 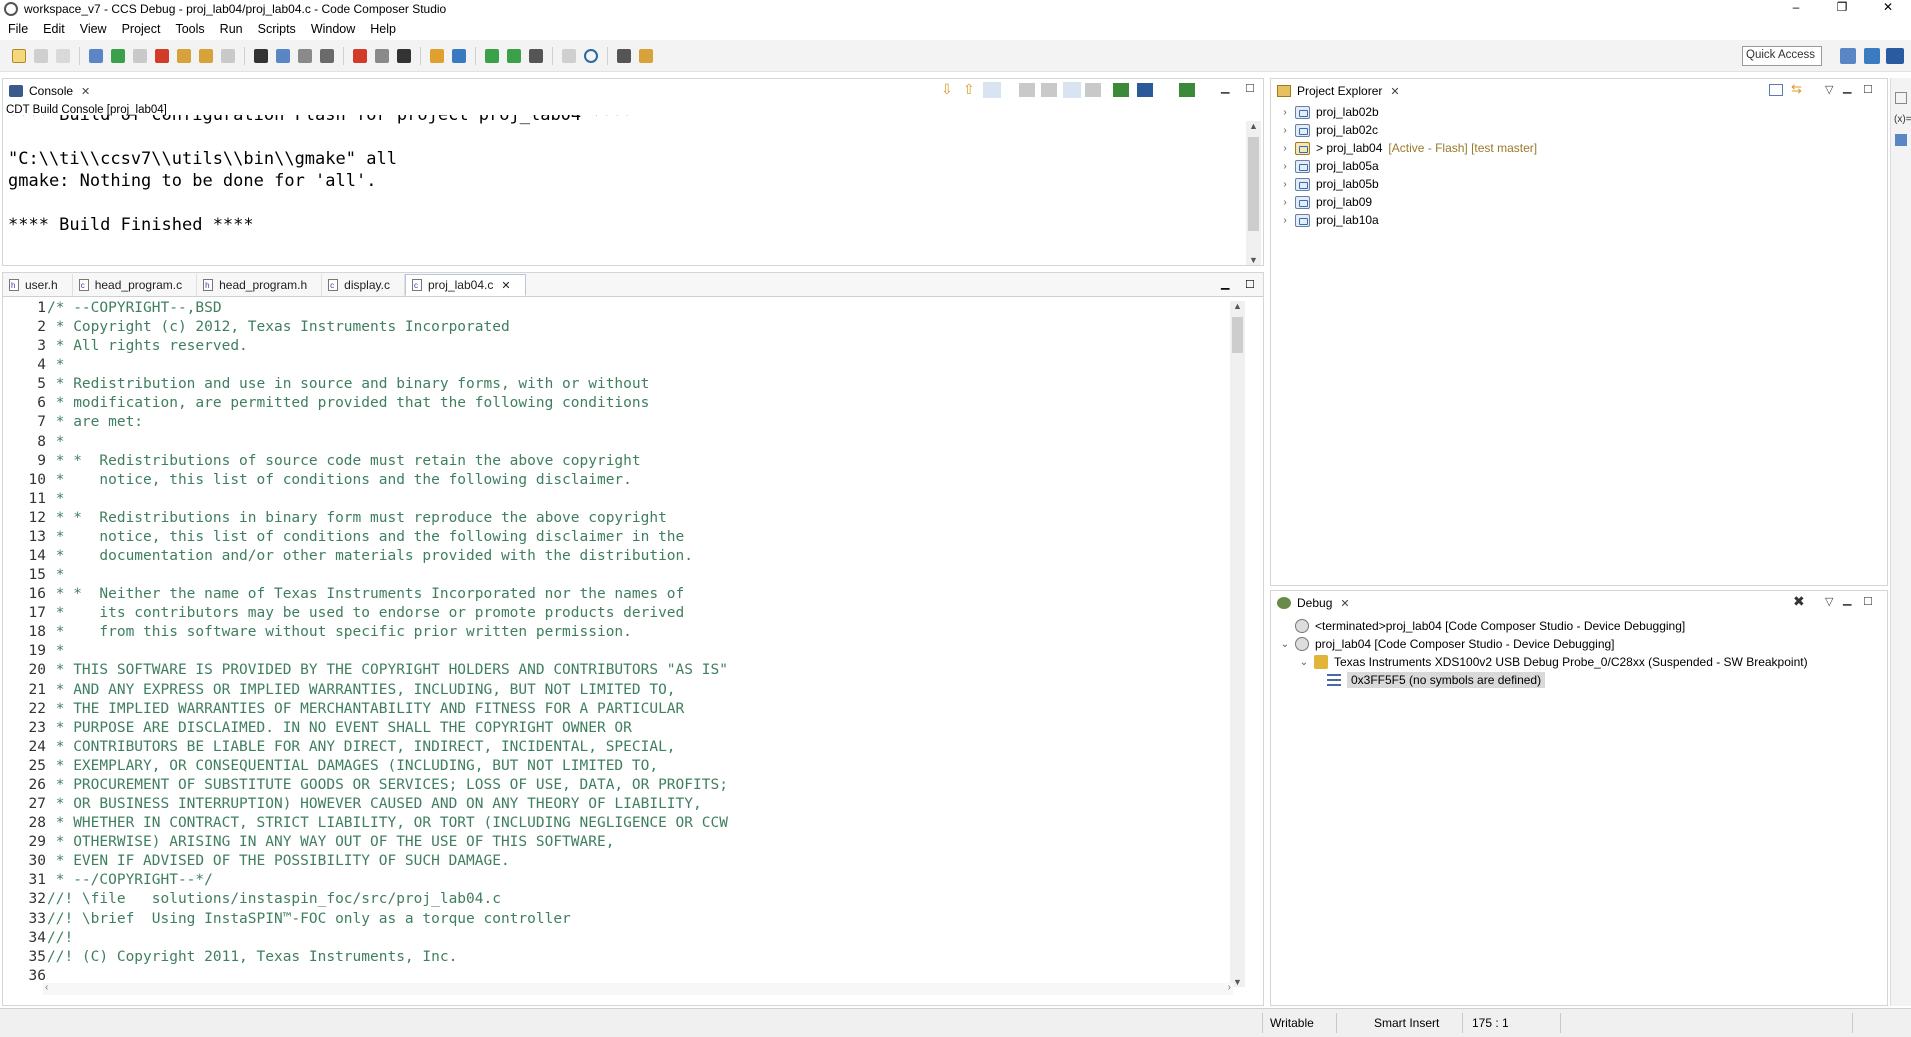 I want to click on scroll-right-icon: ›, so click(x=1229, y=987).